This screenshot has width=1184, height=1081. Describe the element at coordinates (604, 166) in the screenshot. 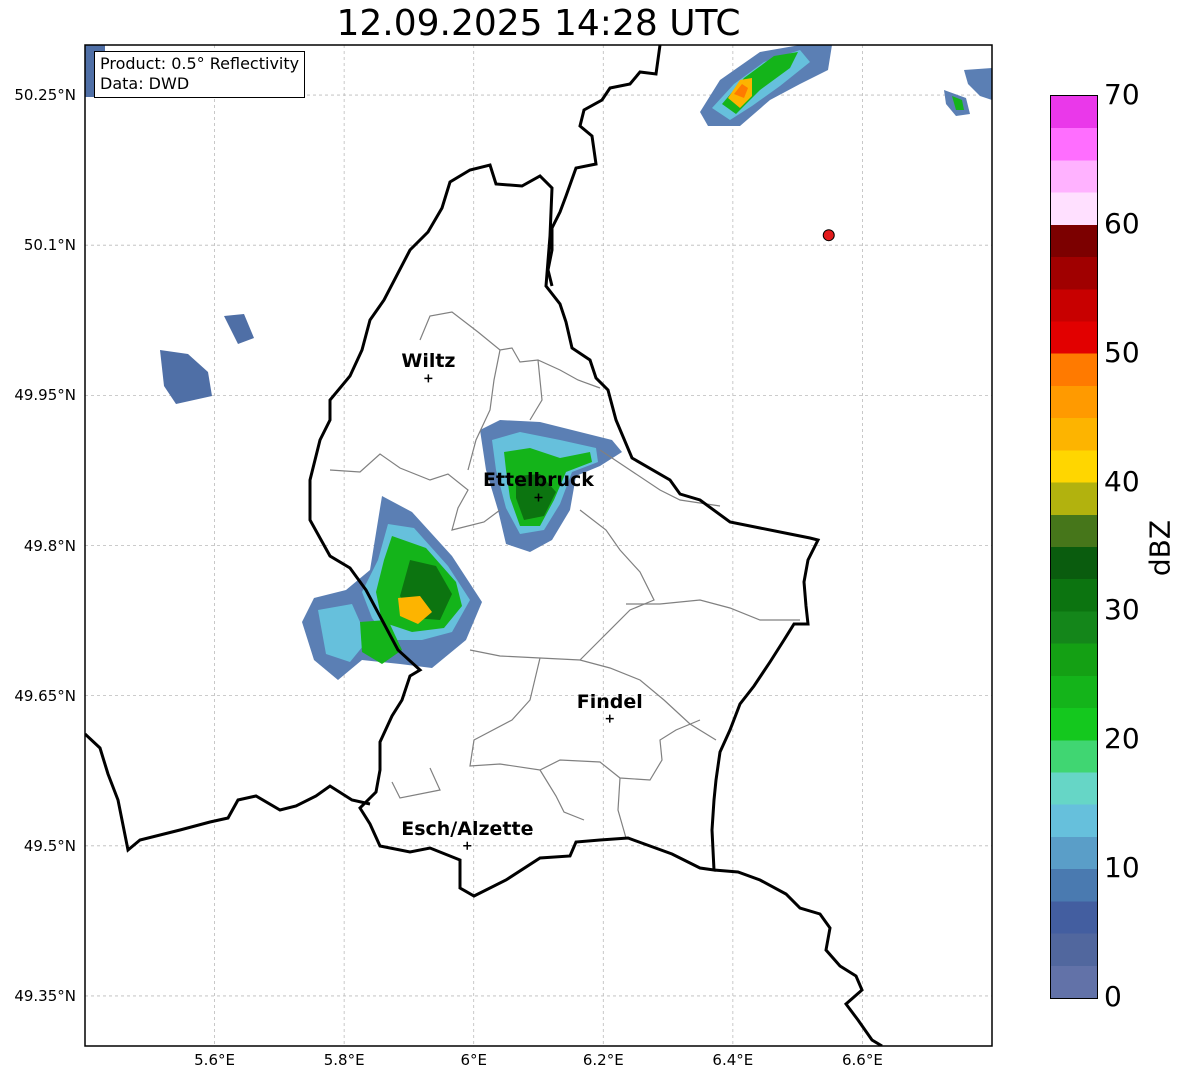

I see `germany-border` at that location.